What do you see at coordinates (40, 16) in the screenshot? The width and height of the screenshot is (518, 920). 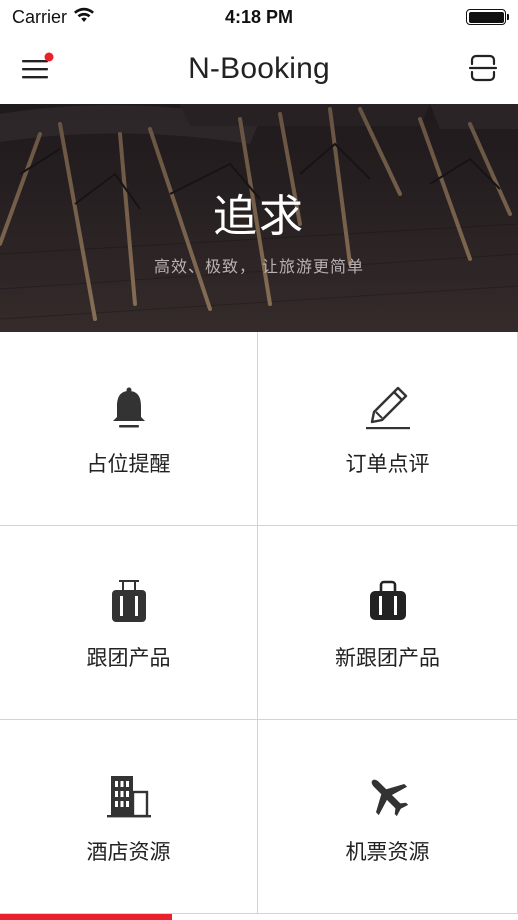 I see `carrier-name: Carrier` at bounding box center [40, 16].